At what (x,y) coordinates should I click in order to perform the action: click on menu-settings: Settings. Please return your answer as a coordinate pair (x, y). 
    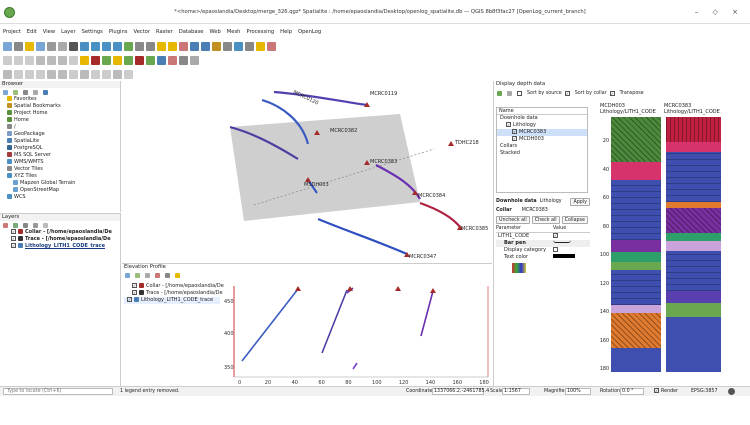
    Looking at the image, I should click on (92, 33).